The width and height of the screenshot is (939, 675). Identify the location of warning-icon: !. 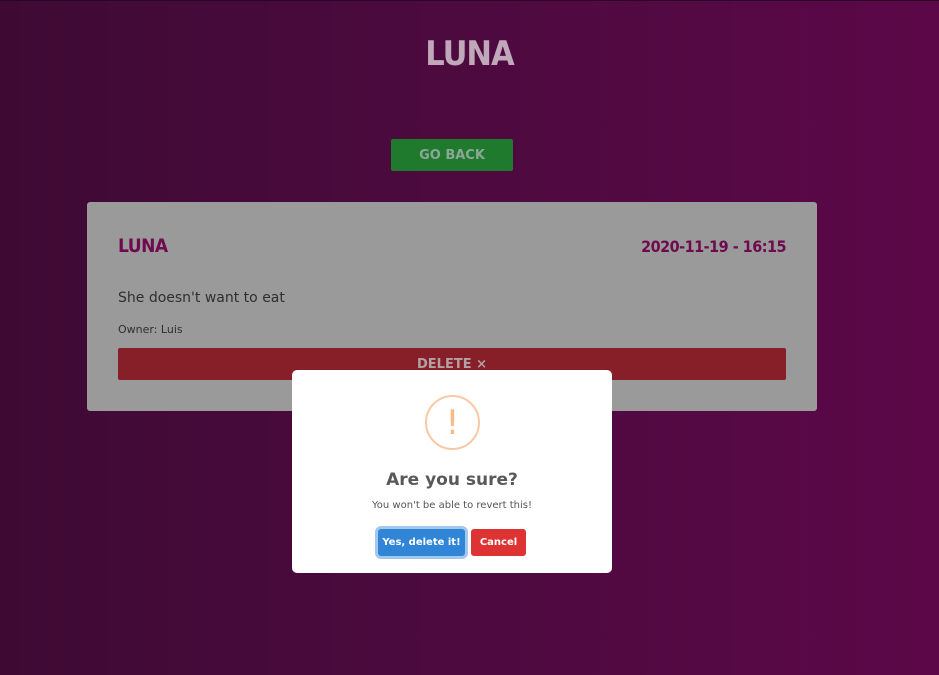
(452, 422).